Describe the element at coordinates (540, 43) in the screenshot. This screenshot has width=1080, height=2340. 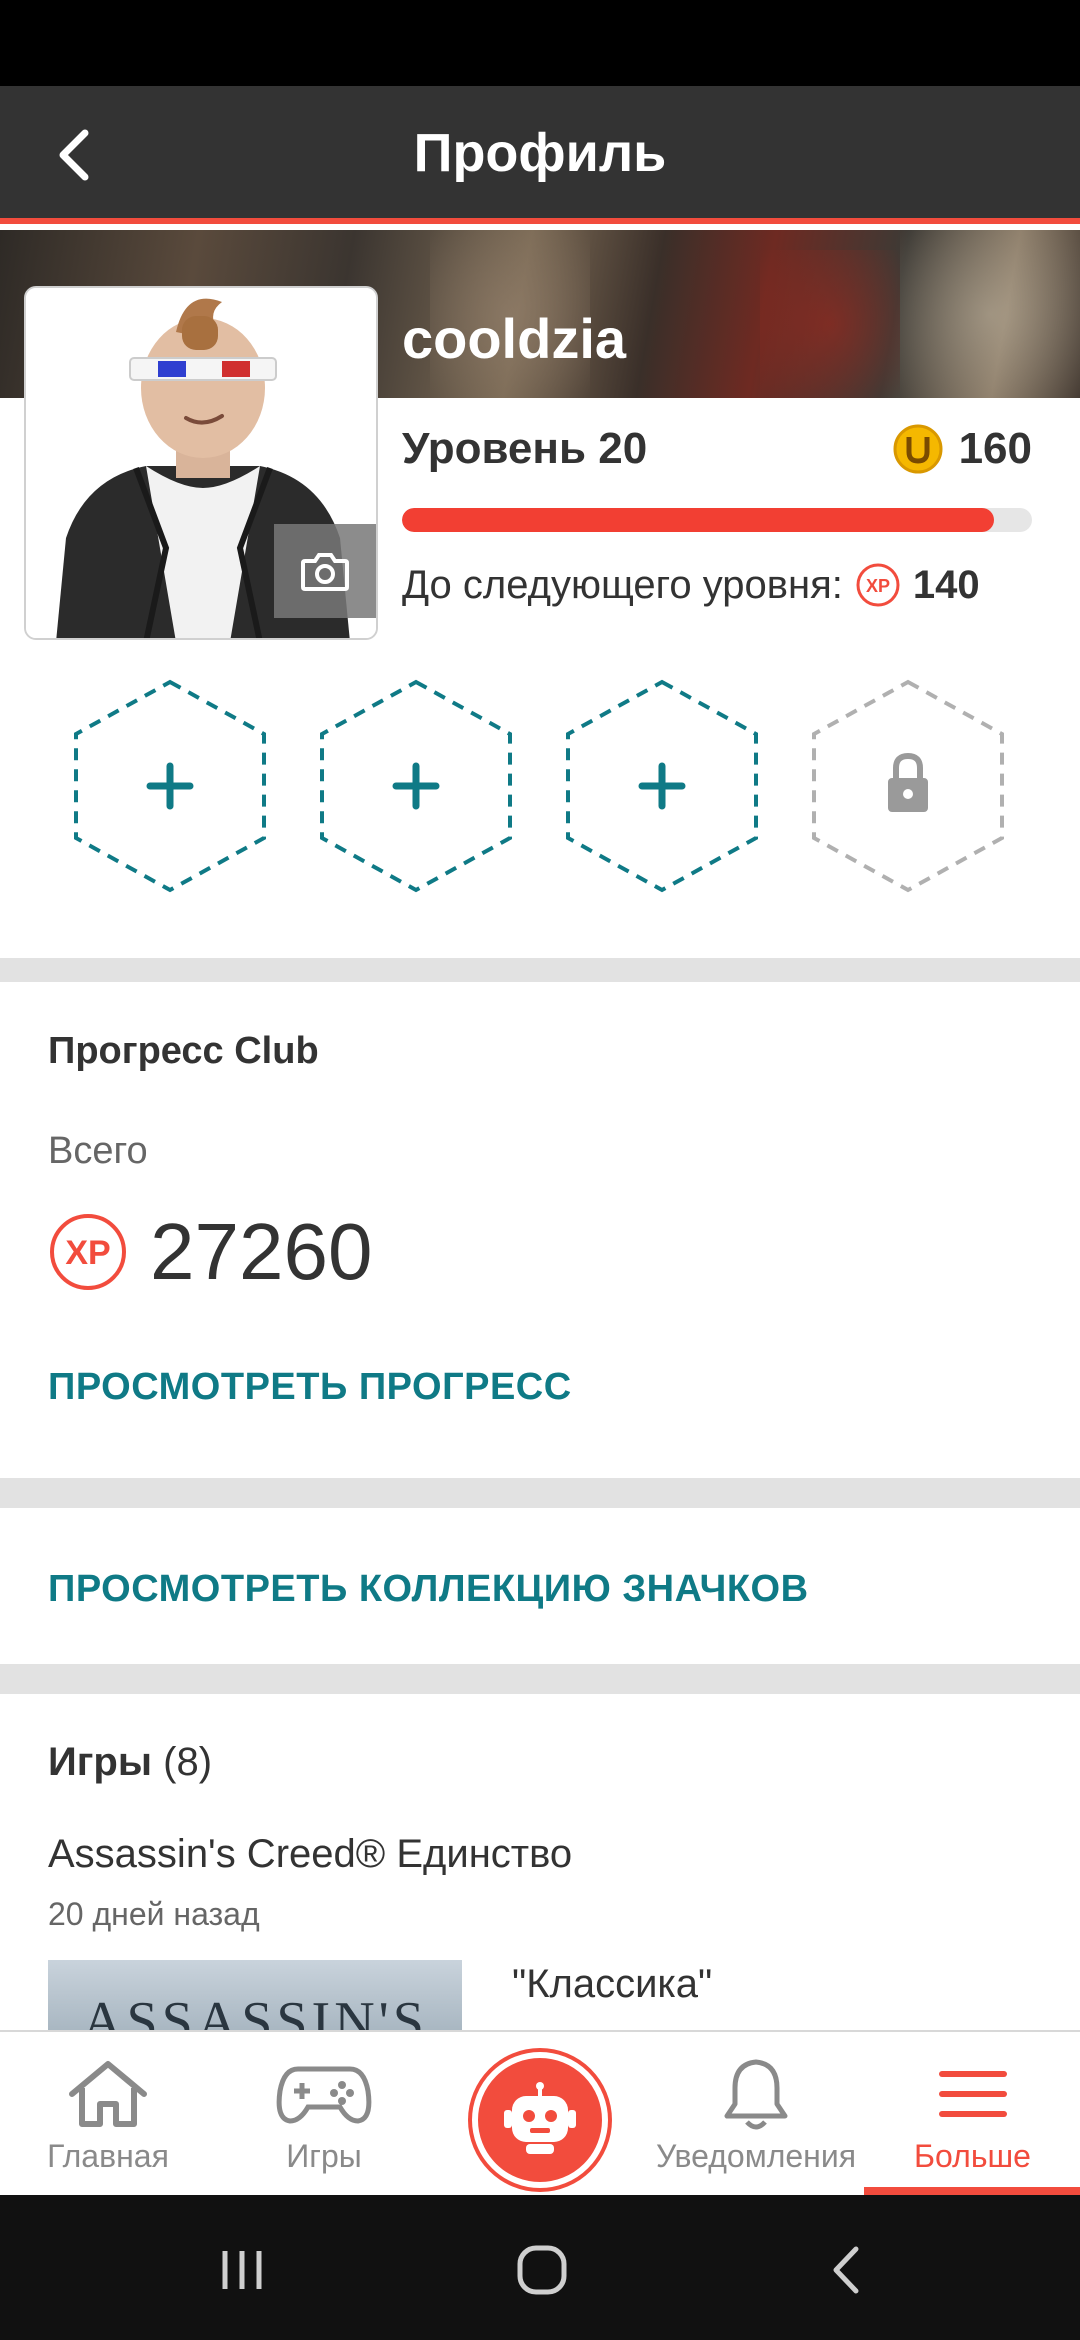
I see `status-bar` at that location.